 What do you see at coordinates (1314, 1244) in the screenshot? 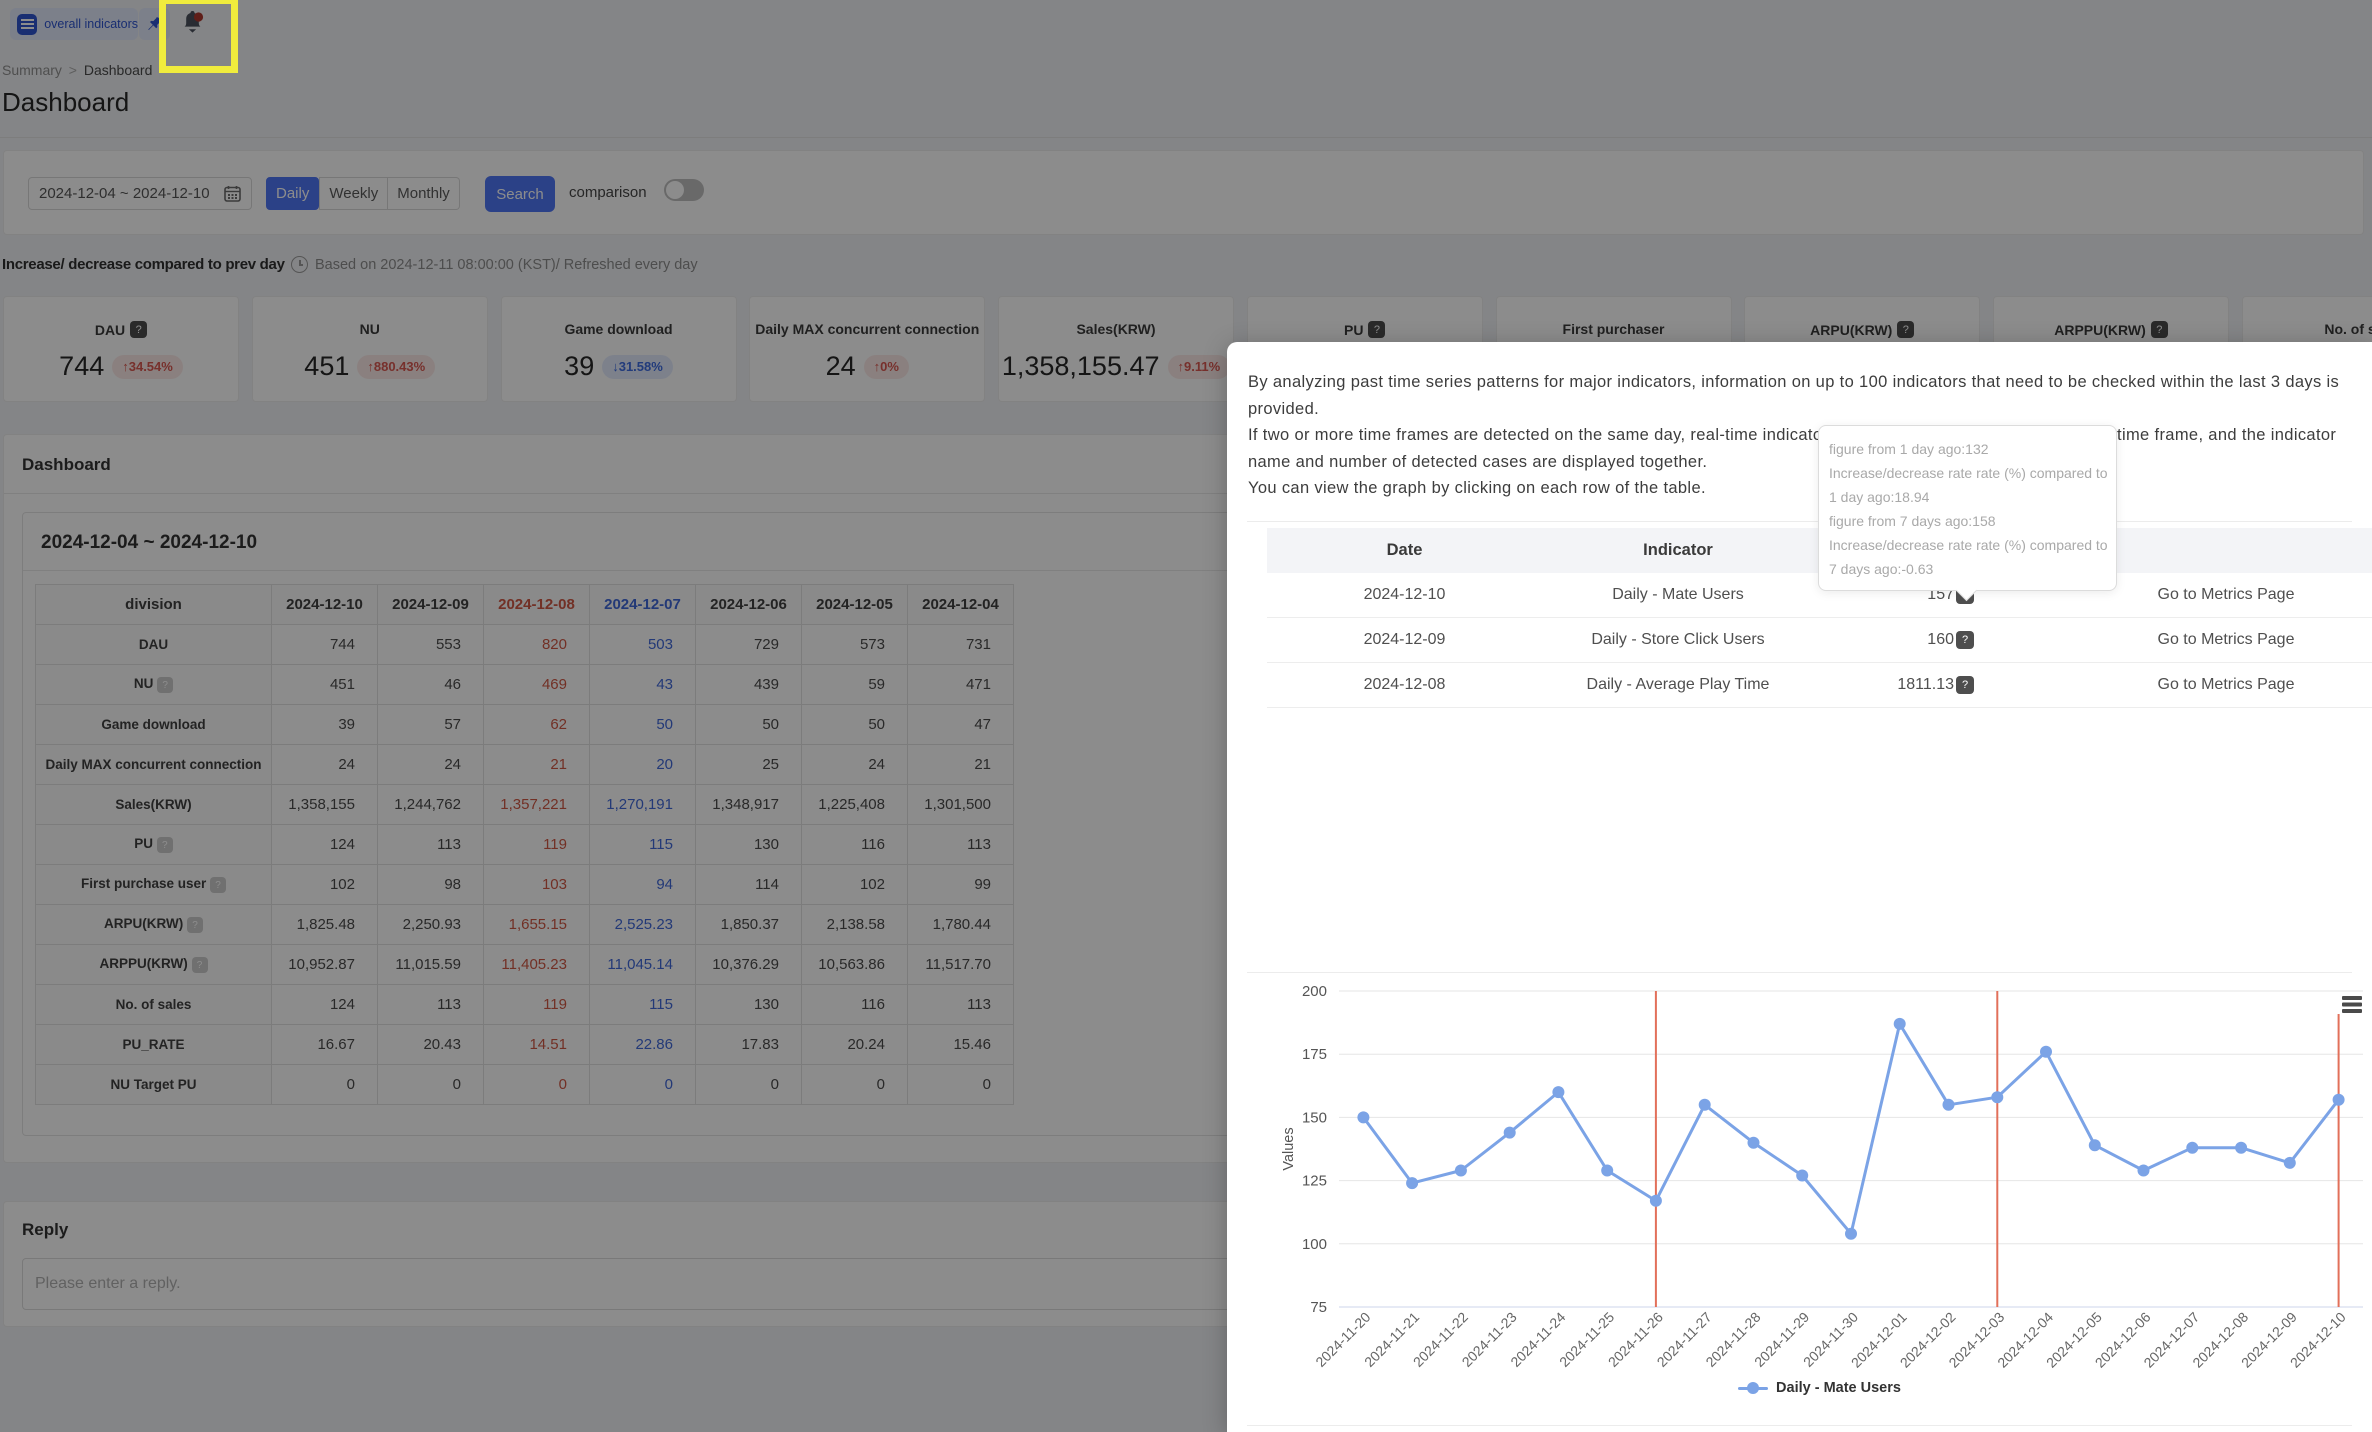
I see `svg-text: 100` at bounding box center [1314, 1244].